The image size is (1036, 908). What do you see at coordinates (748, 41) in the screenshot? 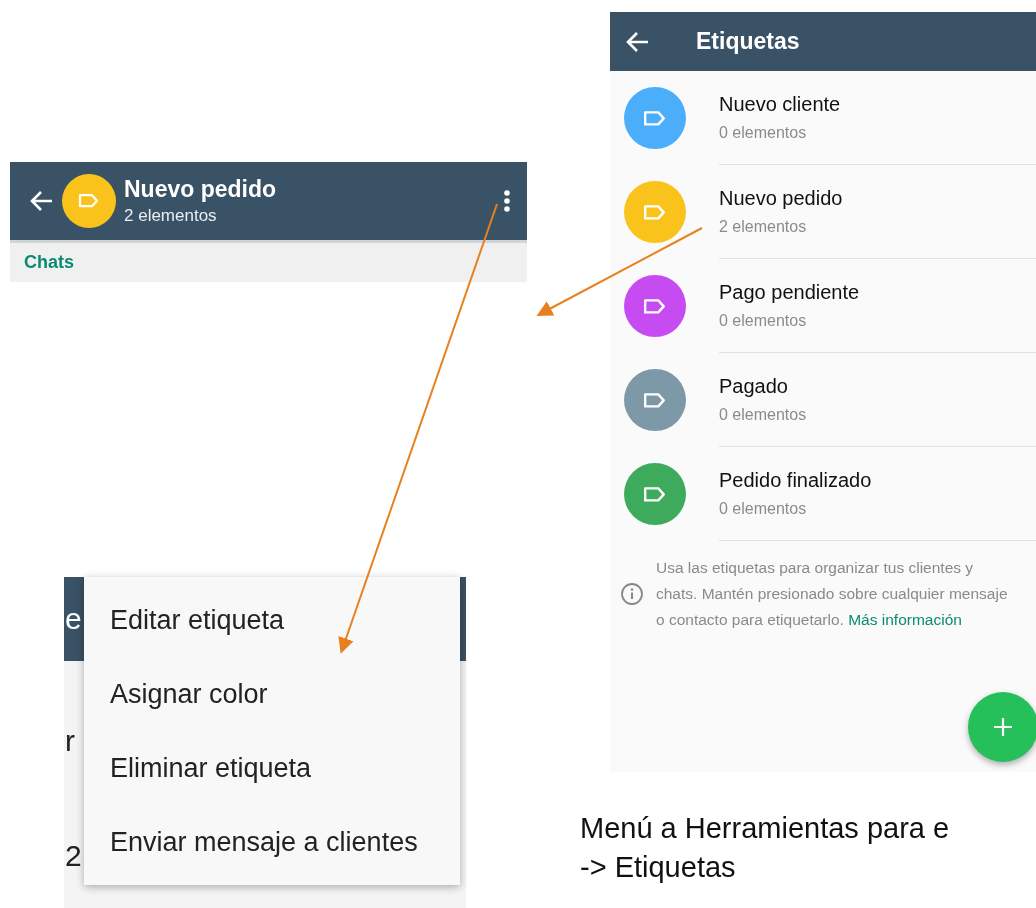
I see `header-title: Etiquetas` at bounding box center [748, 41].